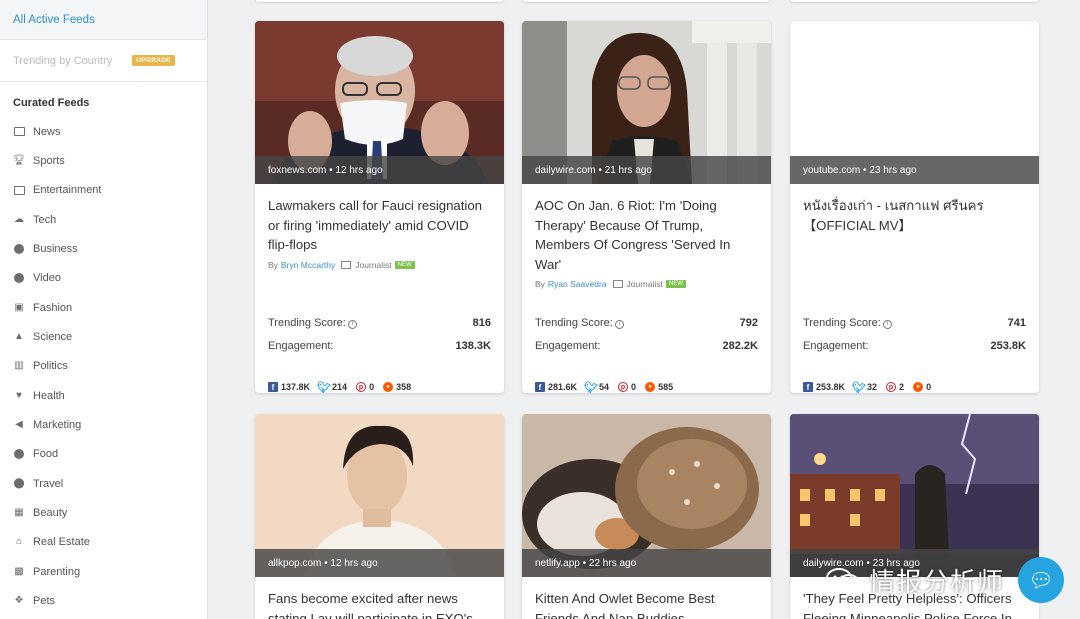 This screenshot has height=619, width=1080. What do you see at coordinates (301, 345) in the screenshot?
I see `engagement-label: Engagement:` at bounding box center [301, 345].